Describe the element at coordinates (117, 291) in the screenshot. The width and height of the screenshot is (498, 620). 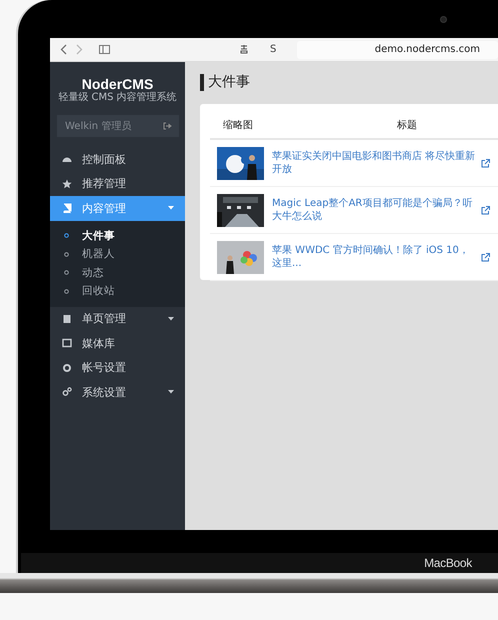
I see `submenu-item: 回收站` at that location.